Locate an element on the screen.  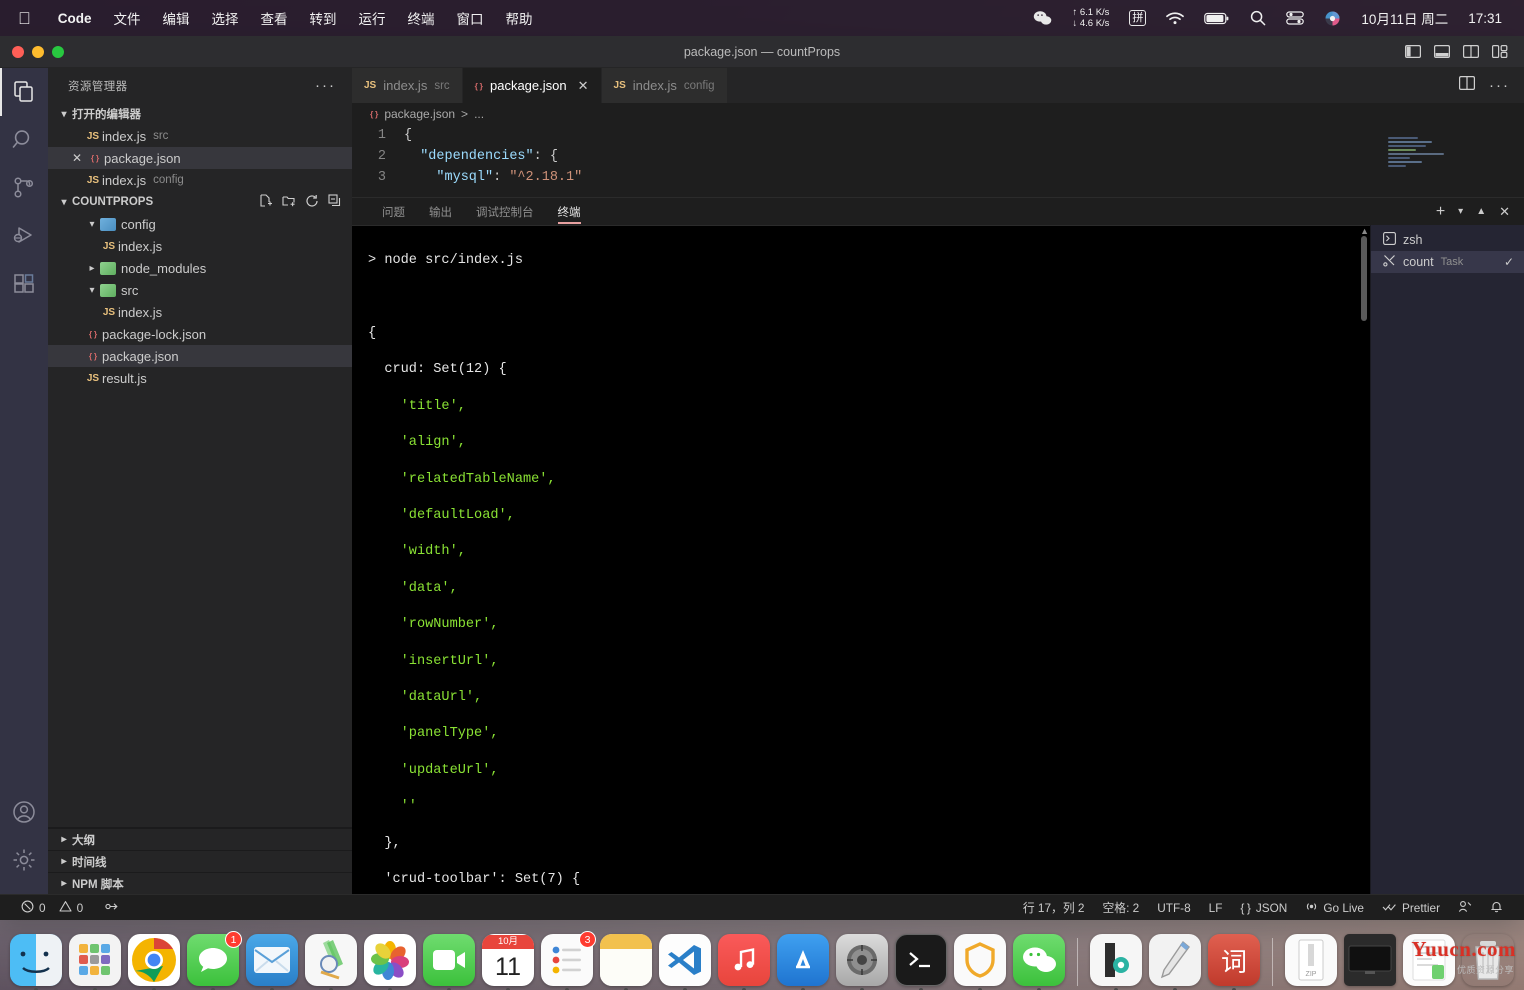
editor-minimap is located at coordinates (1452, 161).